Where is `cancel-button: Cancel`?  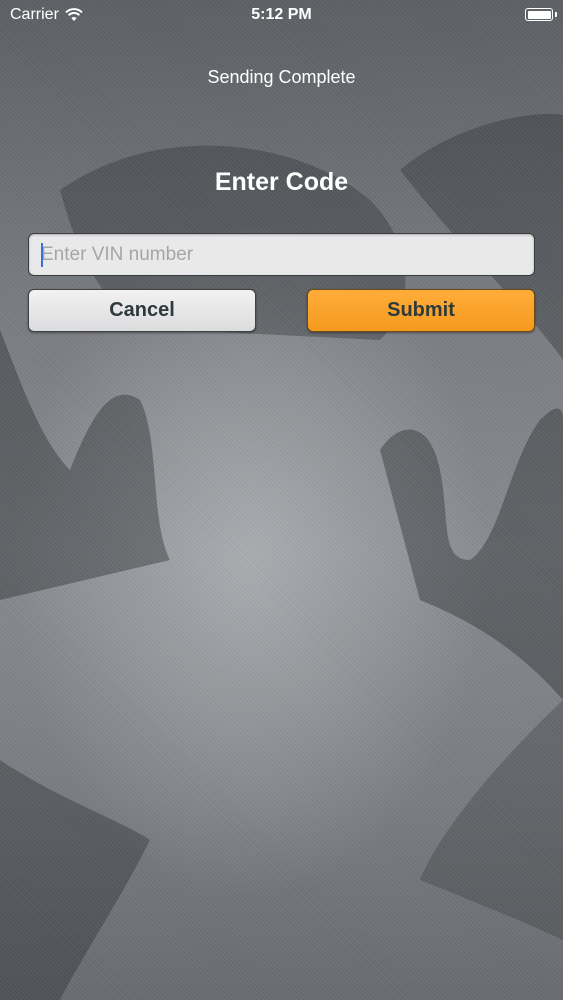
cancel-button: Cancel is located at coordinates (142, 310).